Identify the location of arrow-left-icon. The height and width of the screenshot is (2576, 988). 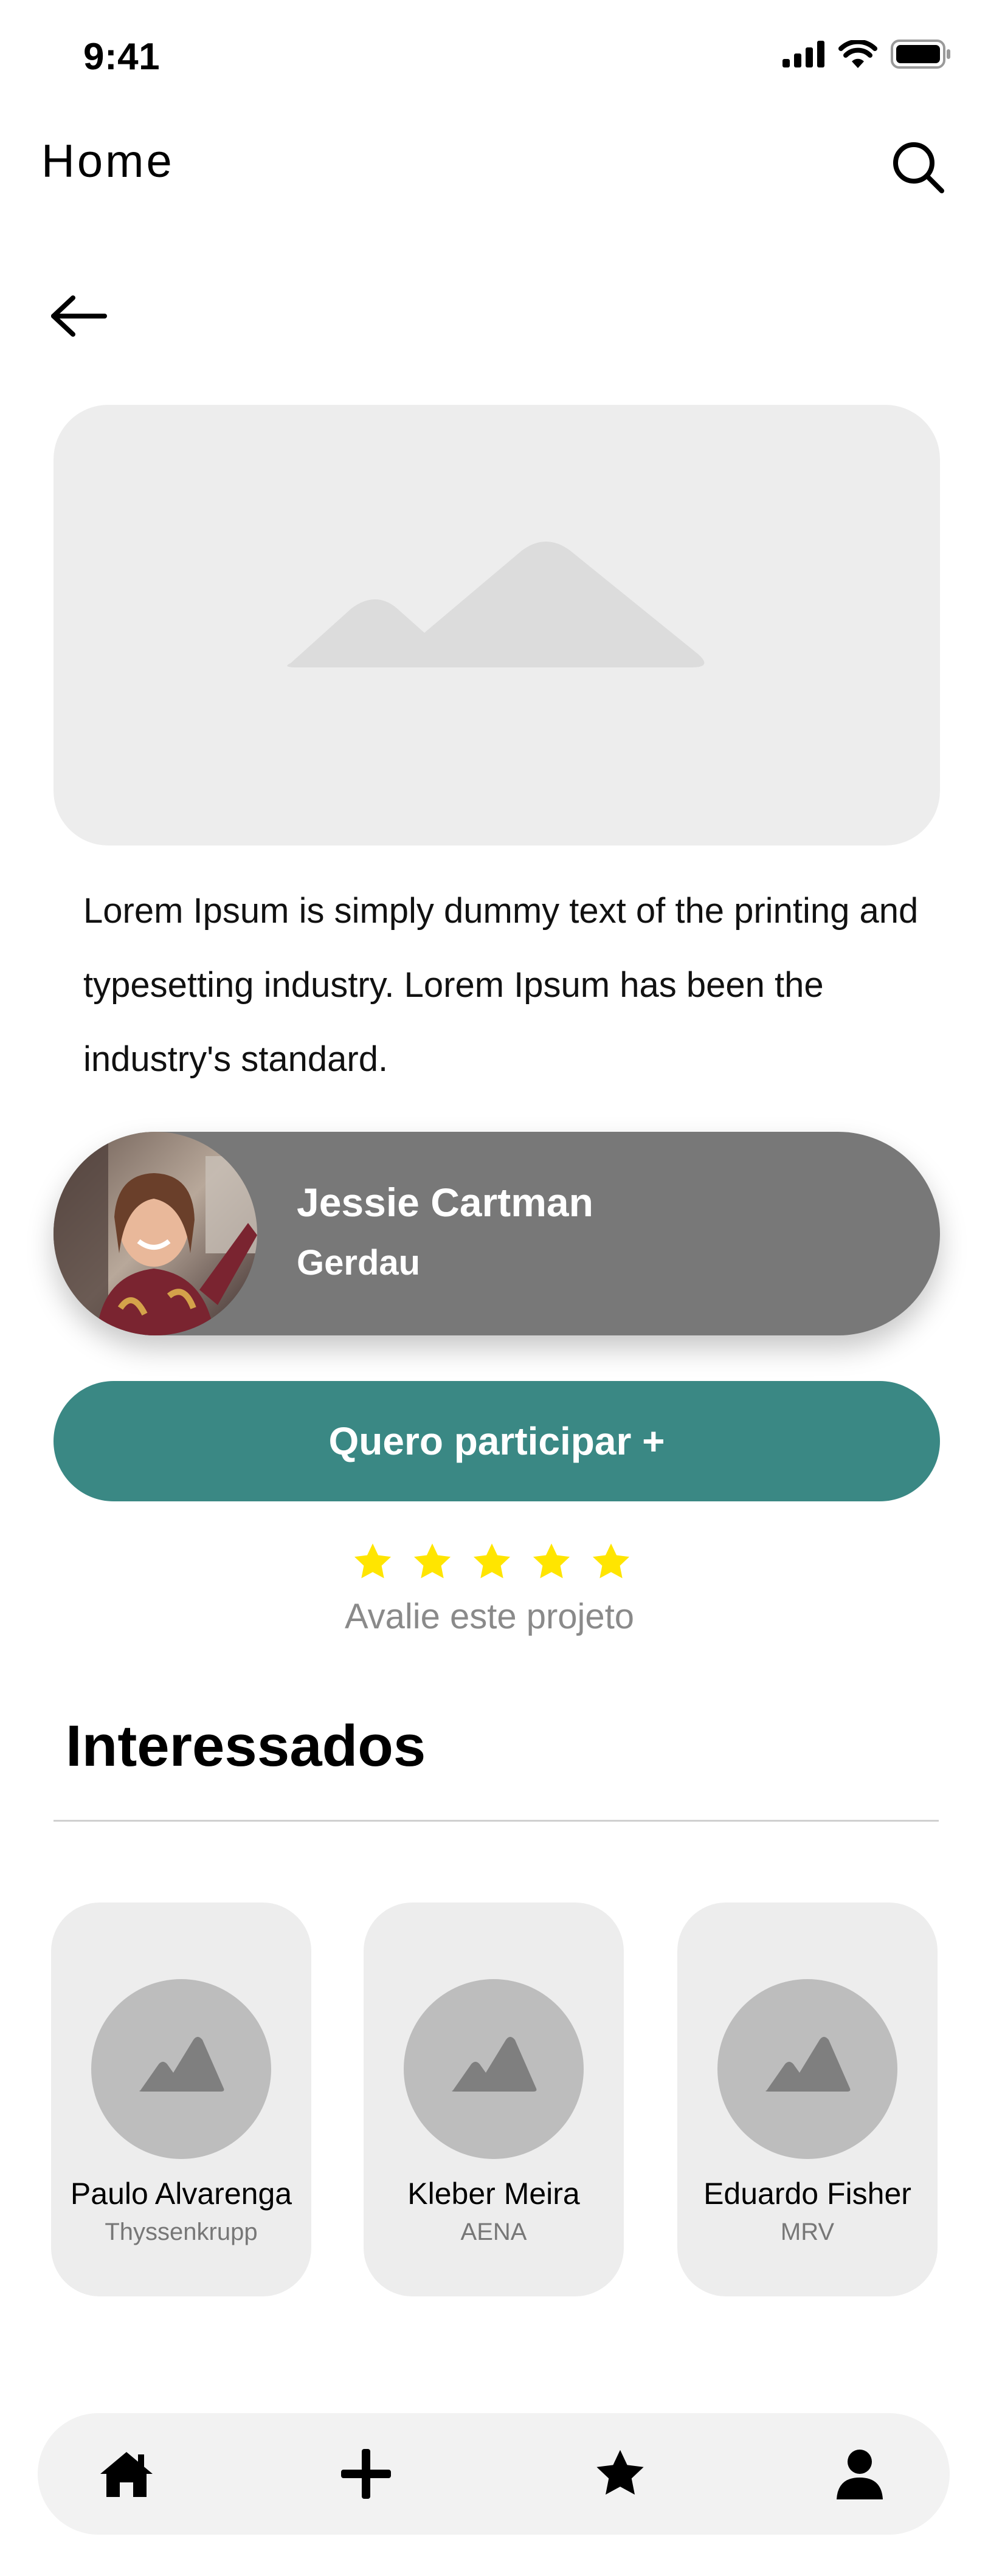
(79, 316).